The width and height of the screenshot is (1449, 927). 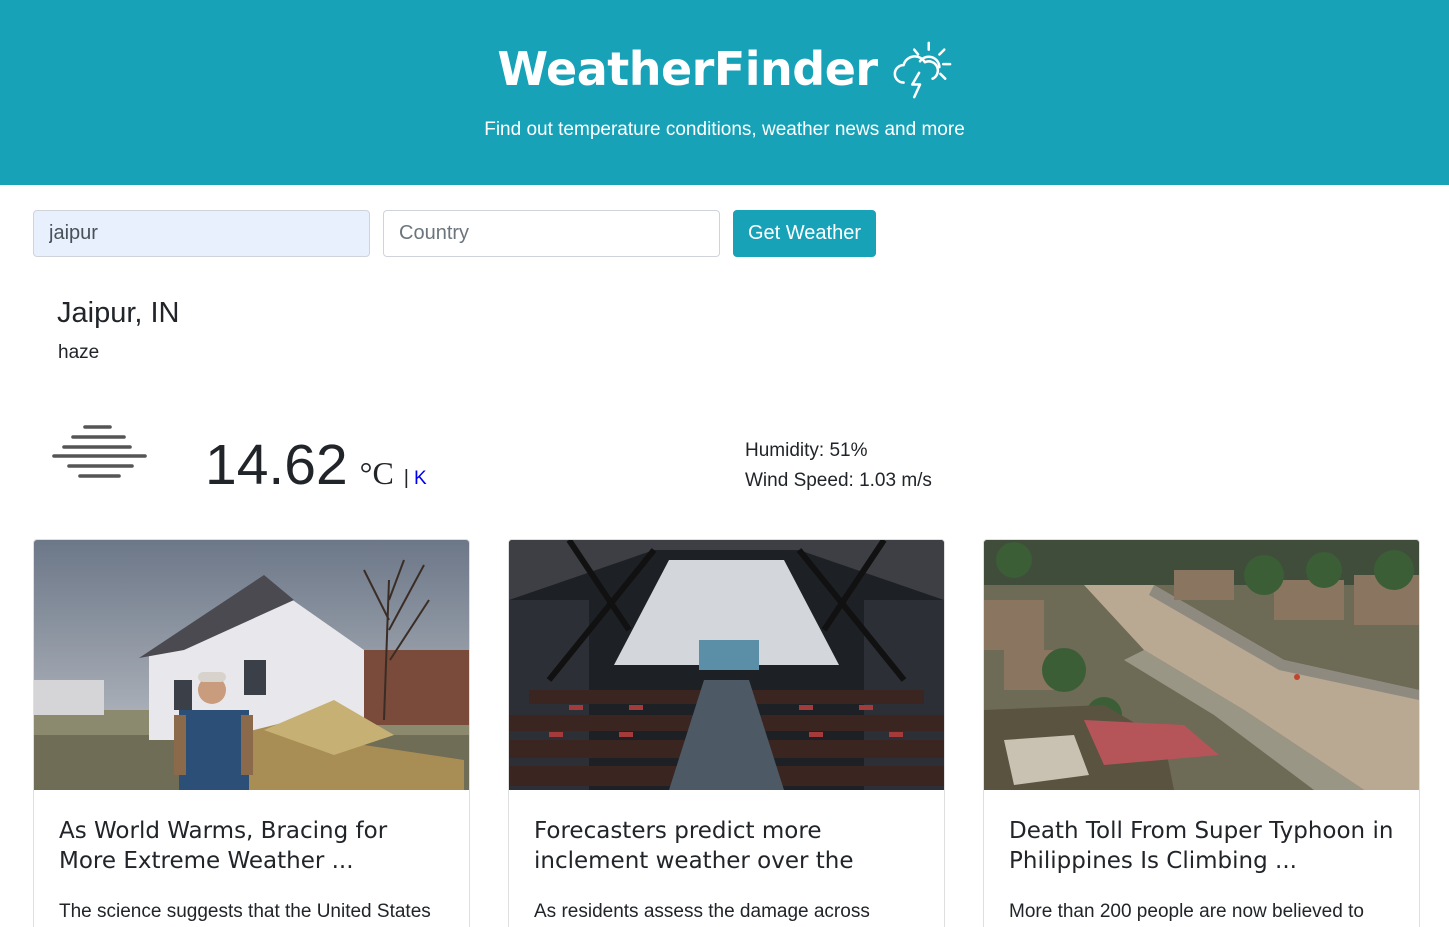 I want to click on haze-icon, so click(x=99, y=451).